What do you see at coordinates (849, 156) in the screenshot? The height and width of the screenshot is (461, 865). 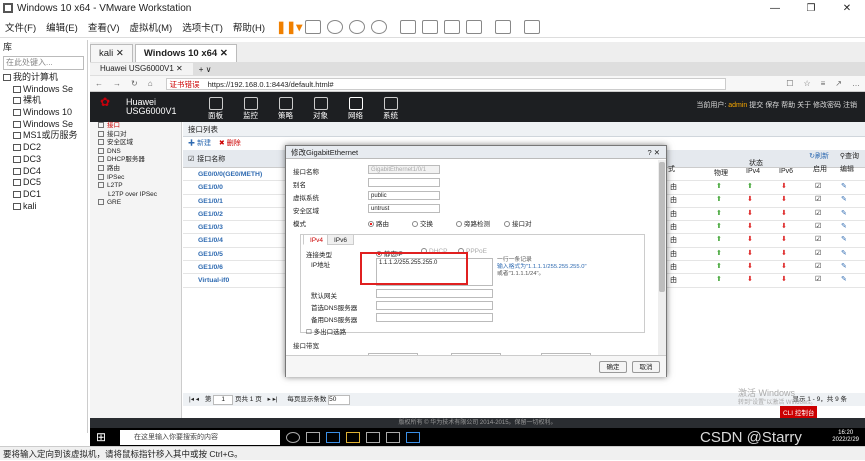 I see `search-button: ⚲查询` at bounding box center [849, 156].